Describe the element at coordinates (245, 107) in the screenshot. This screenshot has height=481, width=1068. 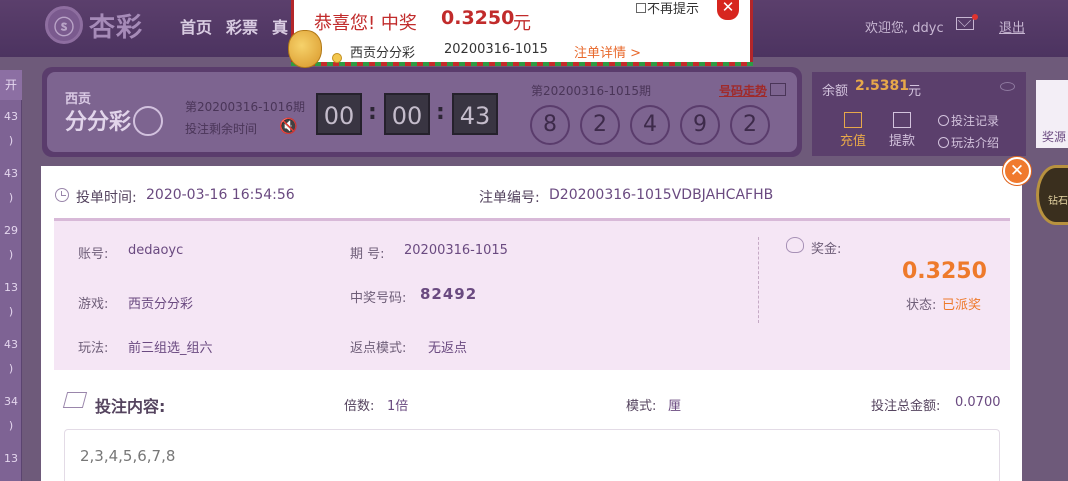
I see `next-issue: 第20200316-1016期` at that location.